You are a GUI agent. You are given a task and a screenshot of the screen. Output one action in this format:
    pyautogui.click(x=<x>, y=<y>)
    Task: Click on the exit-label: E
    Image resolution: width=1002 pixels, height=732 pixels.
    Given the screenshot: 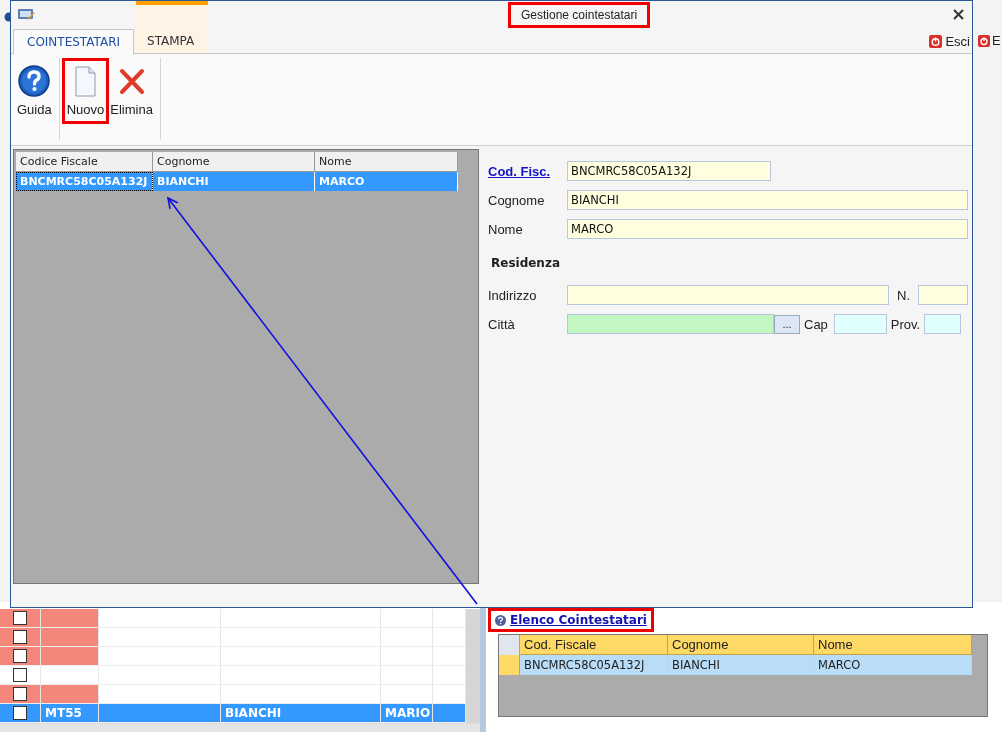 What is the action you would take?
    pyautogui.click(x=996, y=40)
    